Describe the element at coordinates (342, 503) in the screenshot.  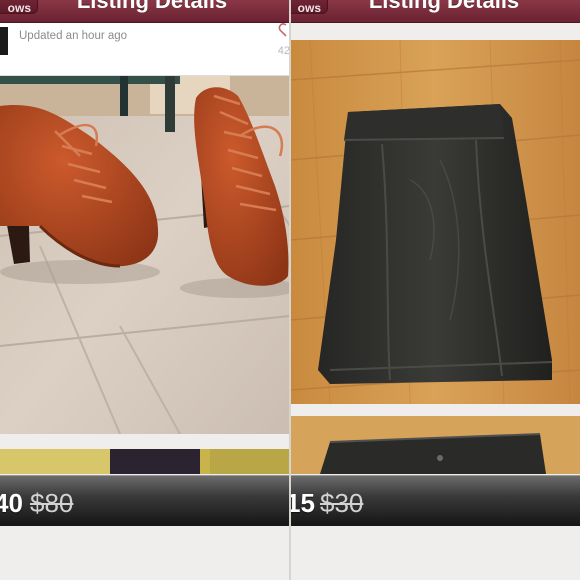
I see `original-price: $30` at that location.